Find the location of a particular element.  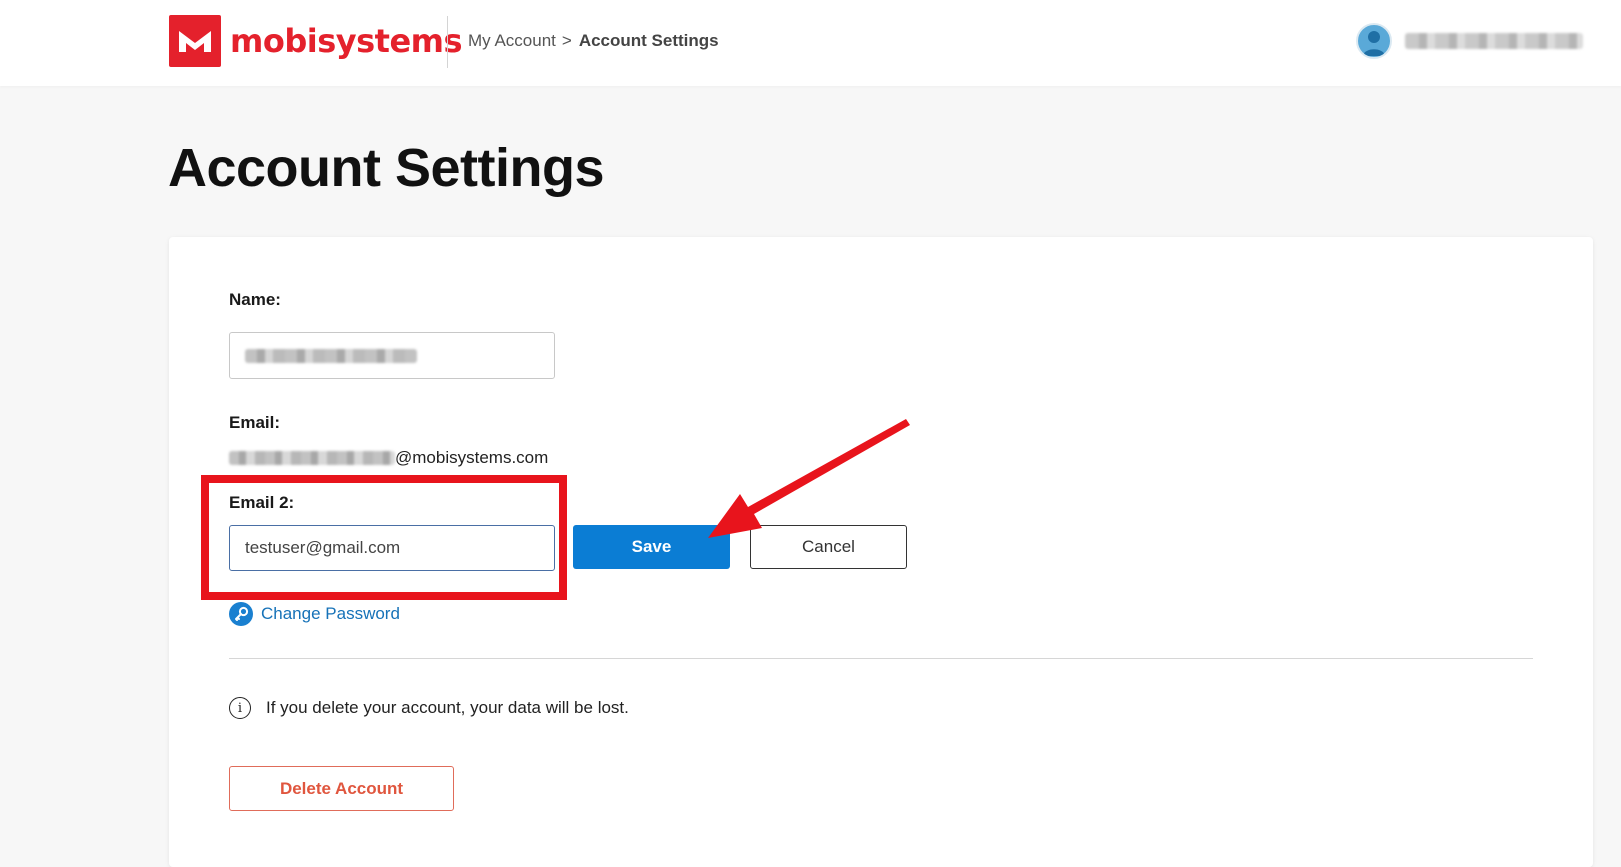

user-silhouette-icon is located at coordinates (1374, 43).